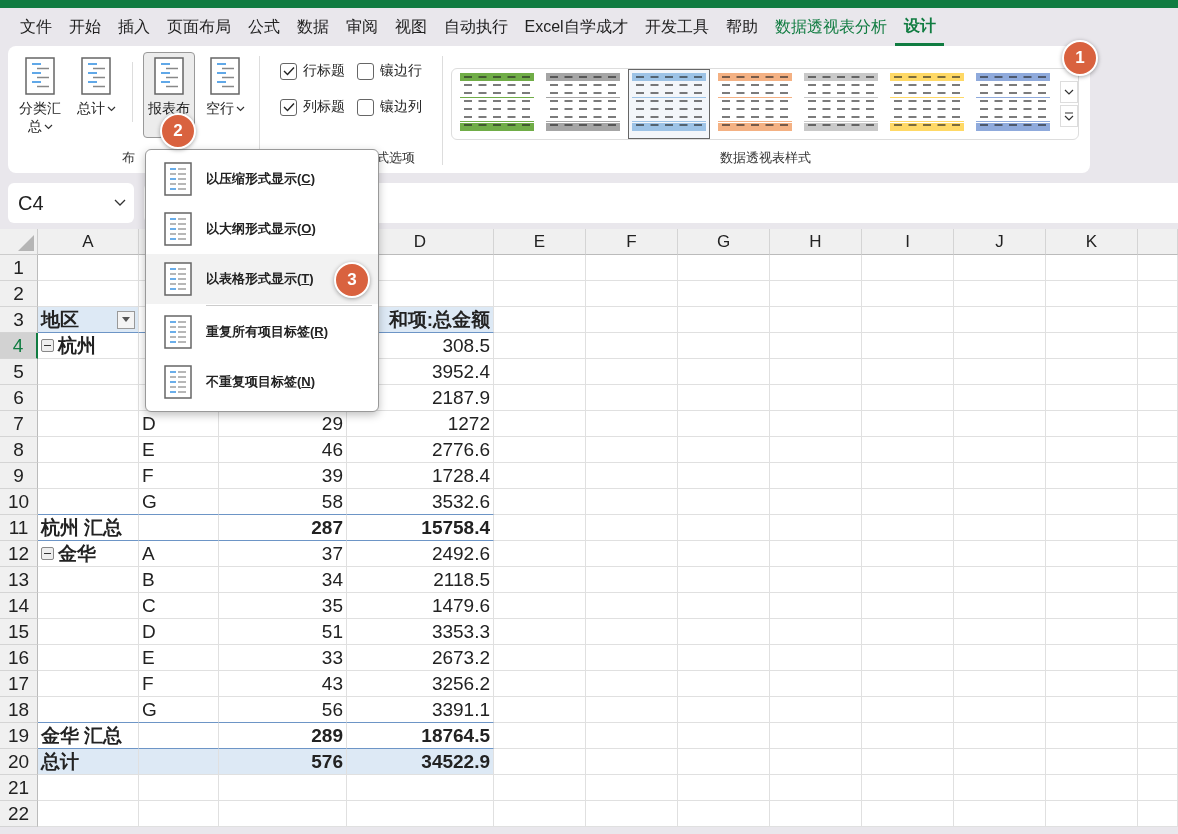 This screenshot has height=834, width=1178. What do you see at coordinates (19, 658) in the screenshot?
I see `row-header: 16` at bounding box center [19, 658].